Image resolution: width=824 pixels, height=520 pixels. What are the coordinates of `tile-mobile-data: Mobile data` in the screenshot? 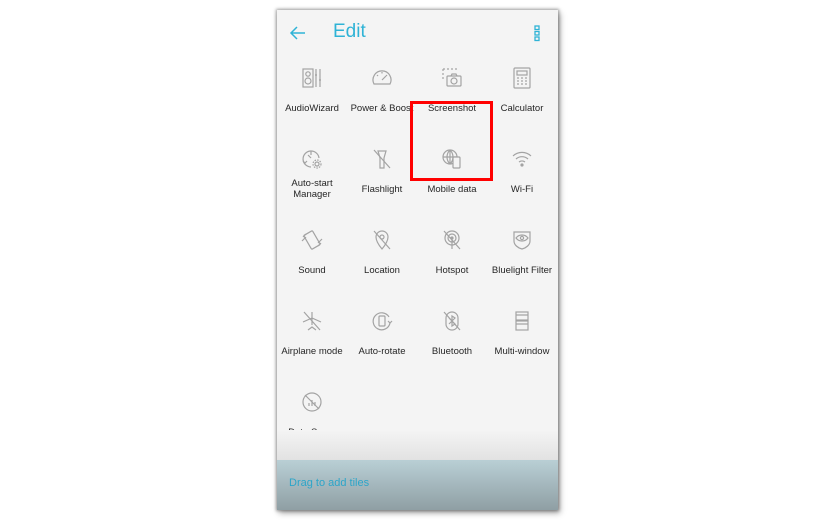 It's located at (452, 177).